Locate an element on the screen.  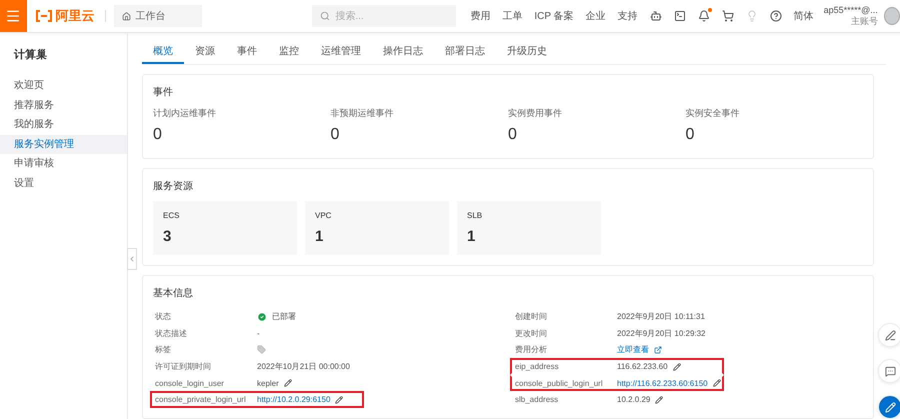
info-label: eip_address is located at coordinates (537, 367).